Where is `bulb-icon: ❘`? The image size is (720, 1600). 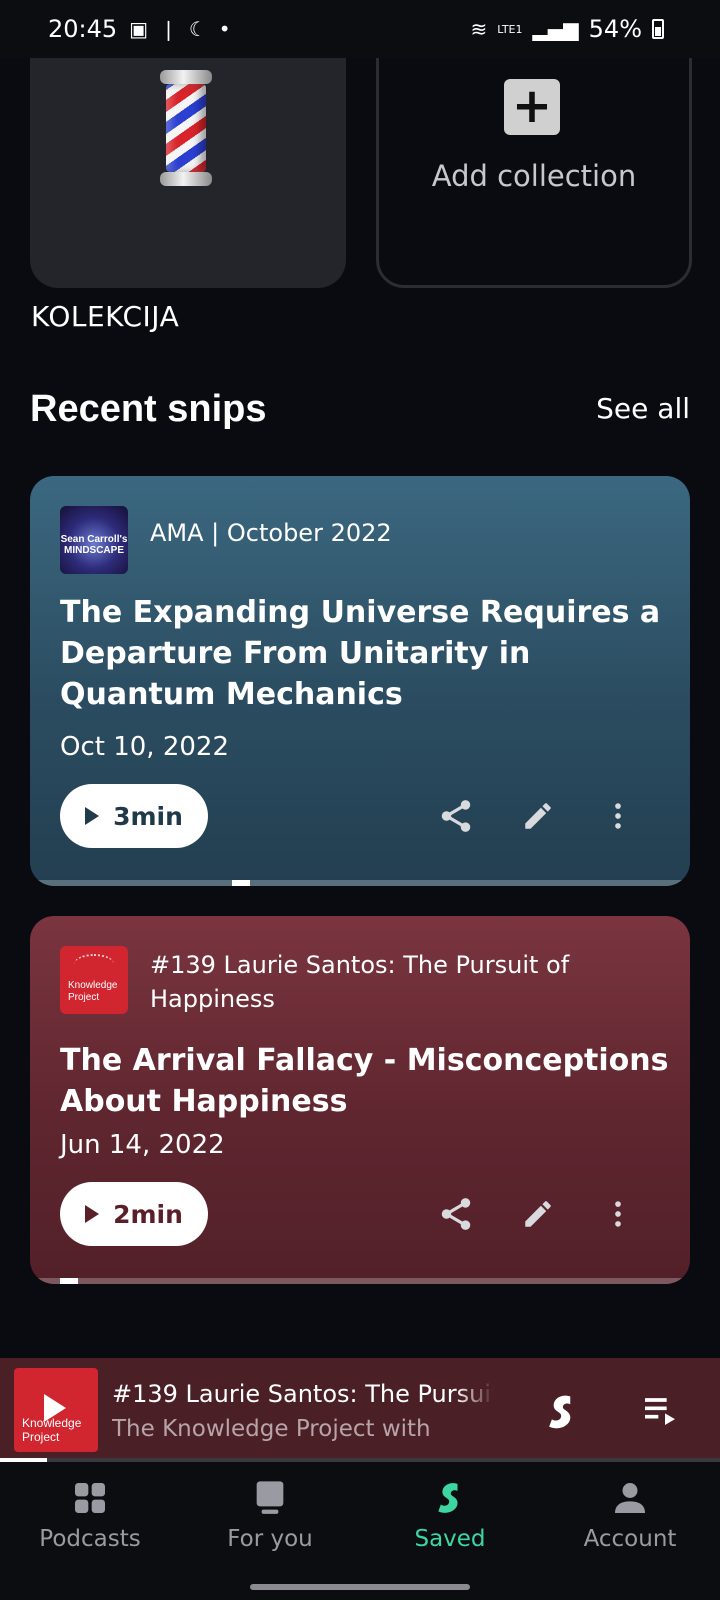 bulb-icon: ❘ is located at coordinates (168, 29).